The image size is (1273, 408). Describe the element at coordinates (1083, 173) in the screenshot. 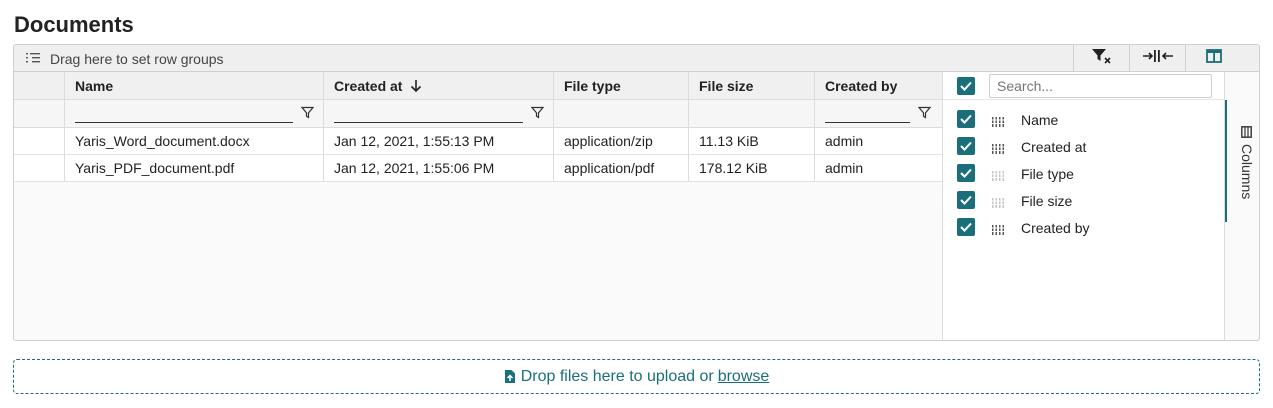

I see `column-item-file-type: File type` at that location.